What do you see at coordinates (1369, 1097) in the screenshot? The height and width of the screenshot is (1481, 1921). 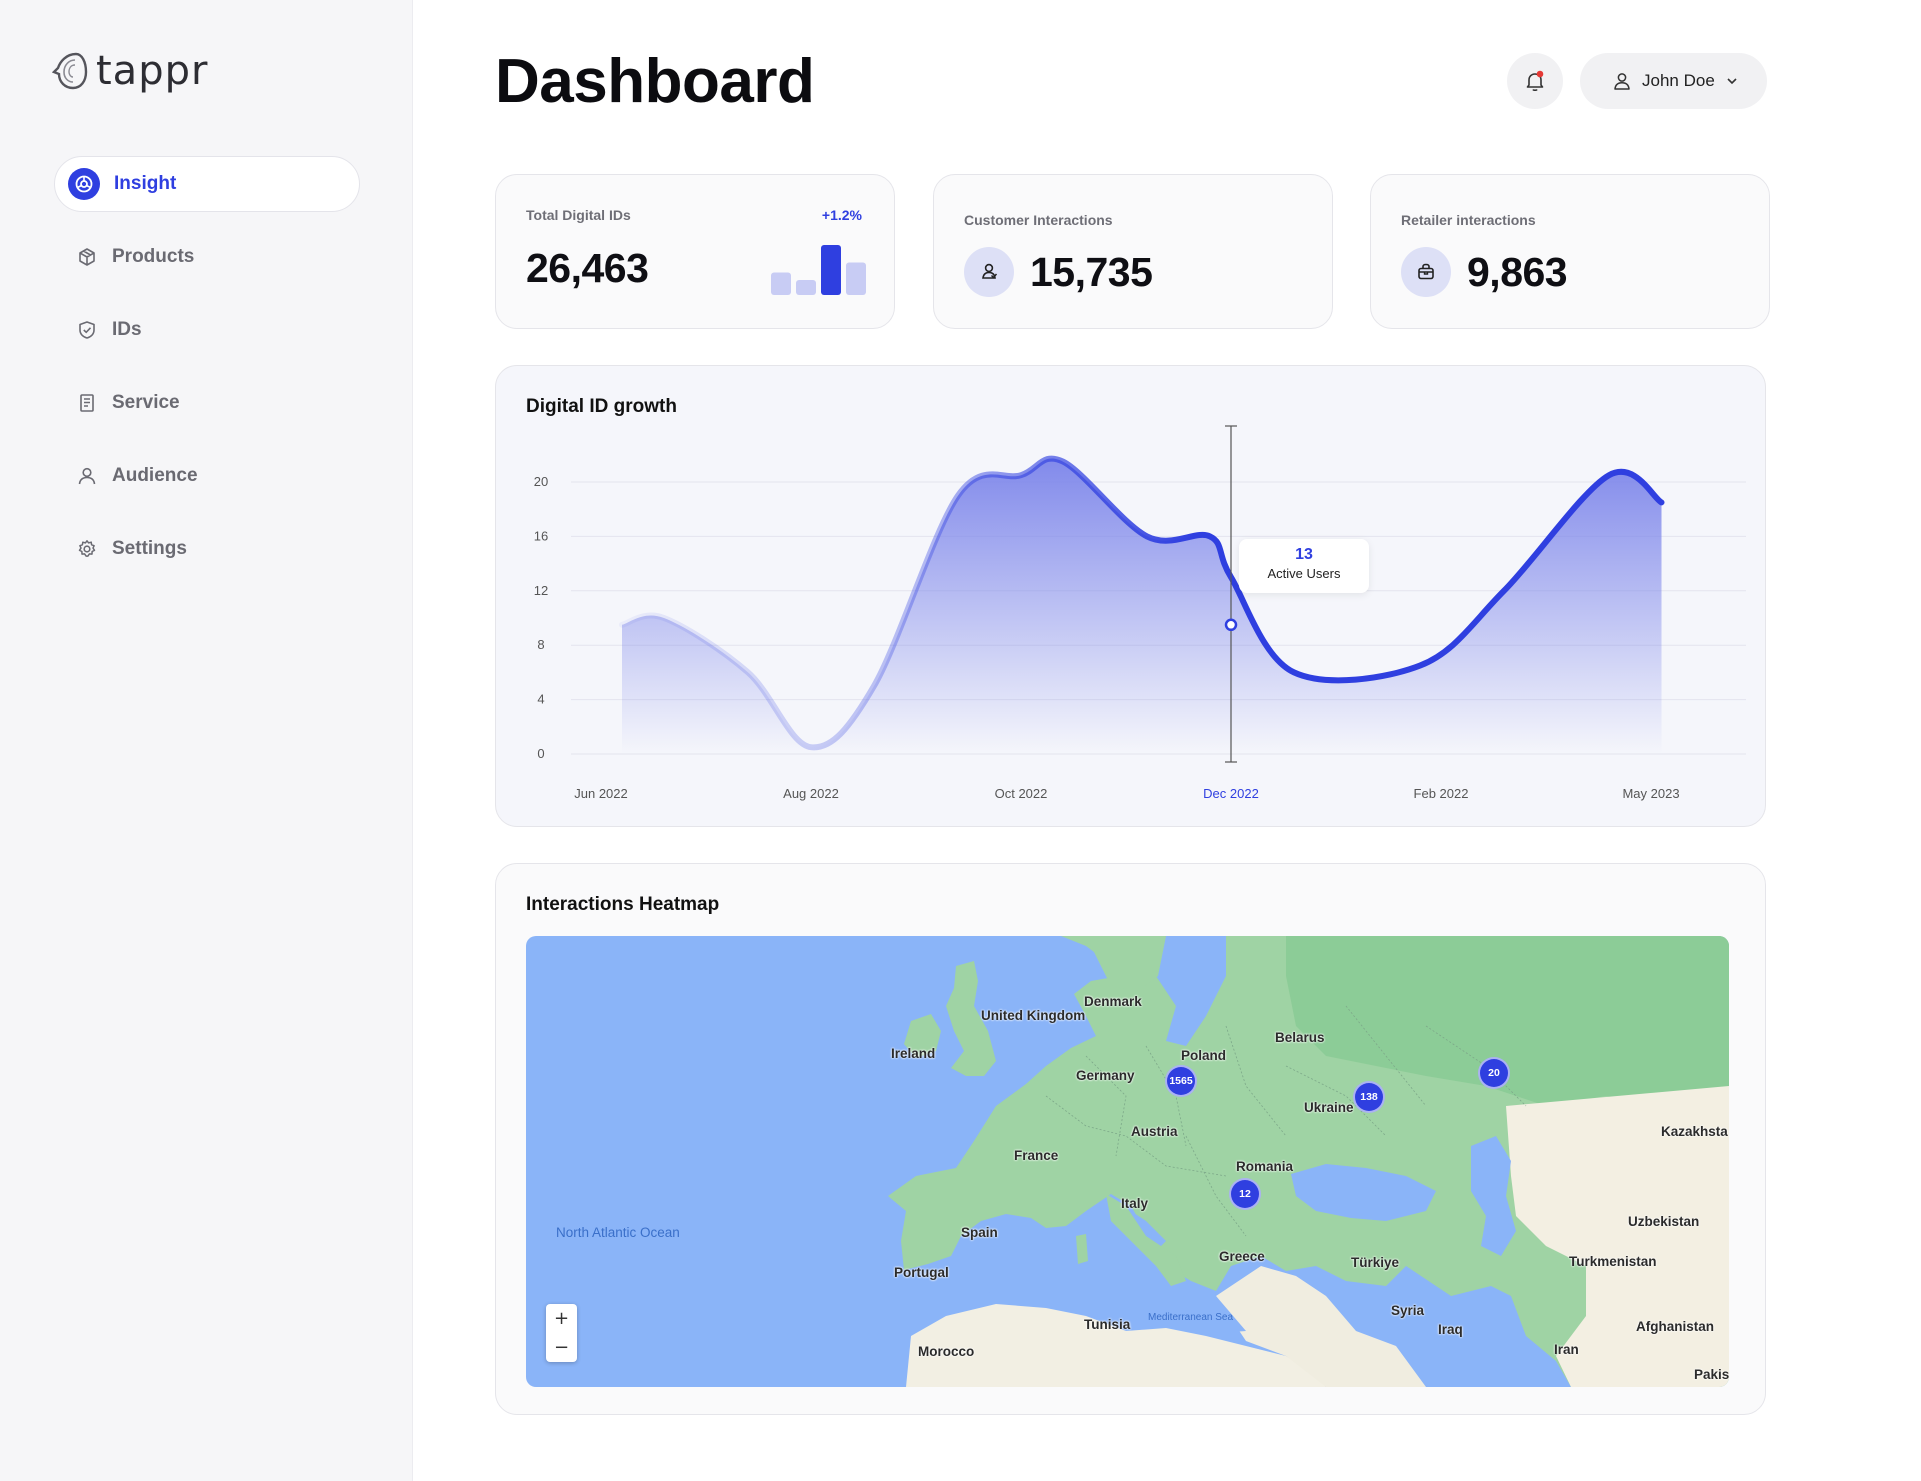 I see `map-cluster-marker: 138` at bounding box center [1369, 1097].